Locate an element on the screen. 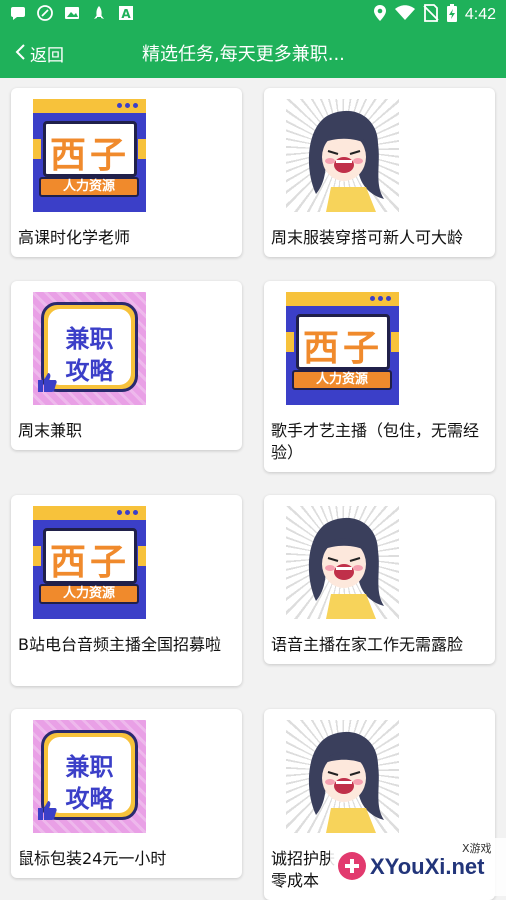  back-button: 返回 is located at coordinates (39, 53).